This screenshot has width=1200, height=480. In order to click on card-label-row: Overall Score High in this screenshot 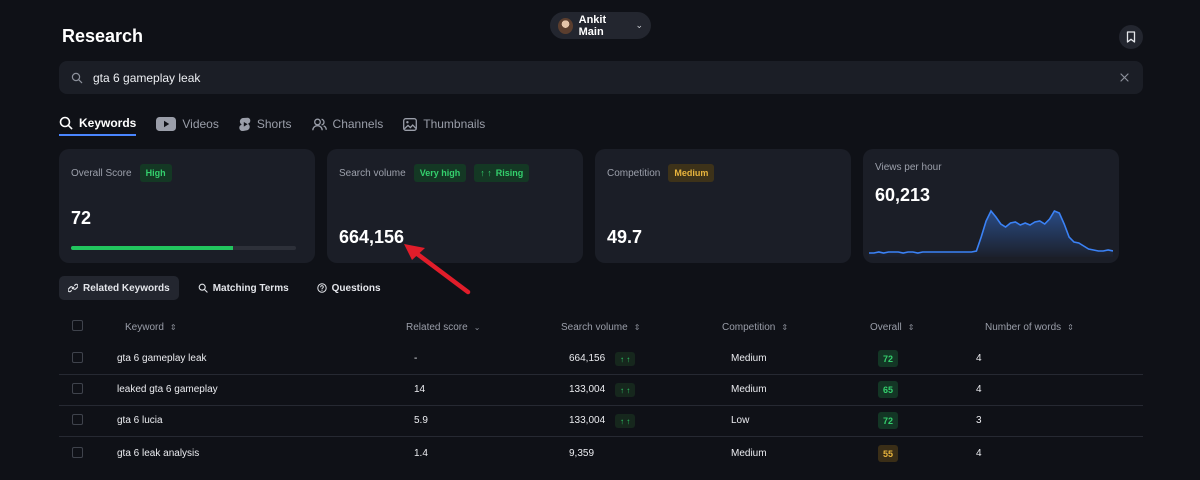, I will do `click(187, 173)`.